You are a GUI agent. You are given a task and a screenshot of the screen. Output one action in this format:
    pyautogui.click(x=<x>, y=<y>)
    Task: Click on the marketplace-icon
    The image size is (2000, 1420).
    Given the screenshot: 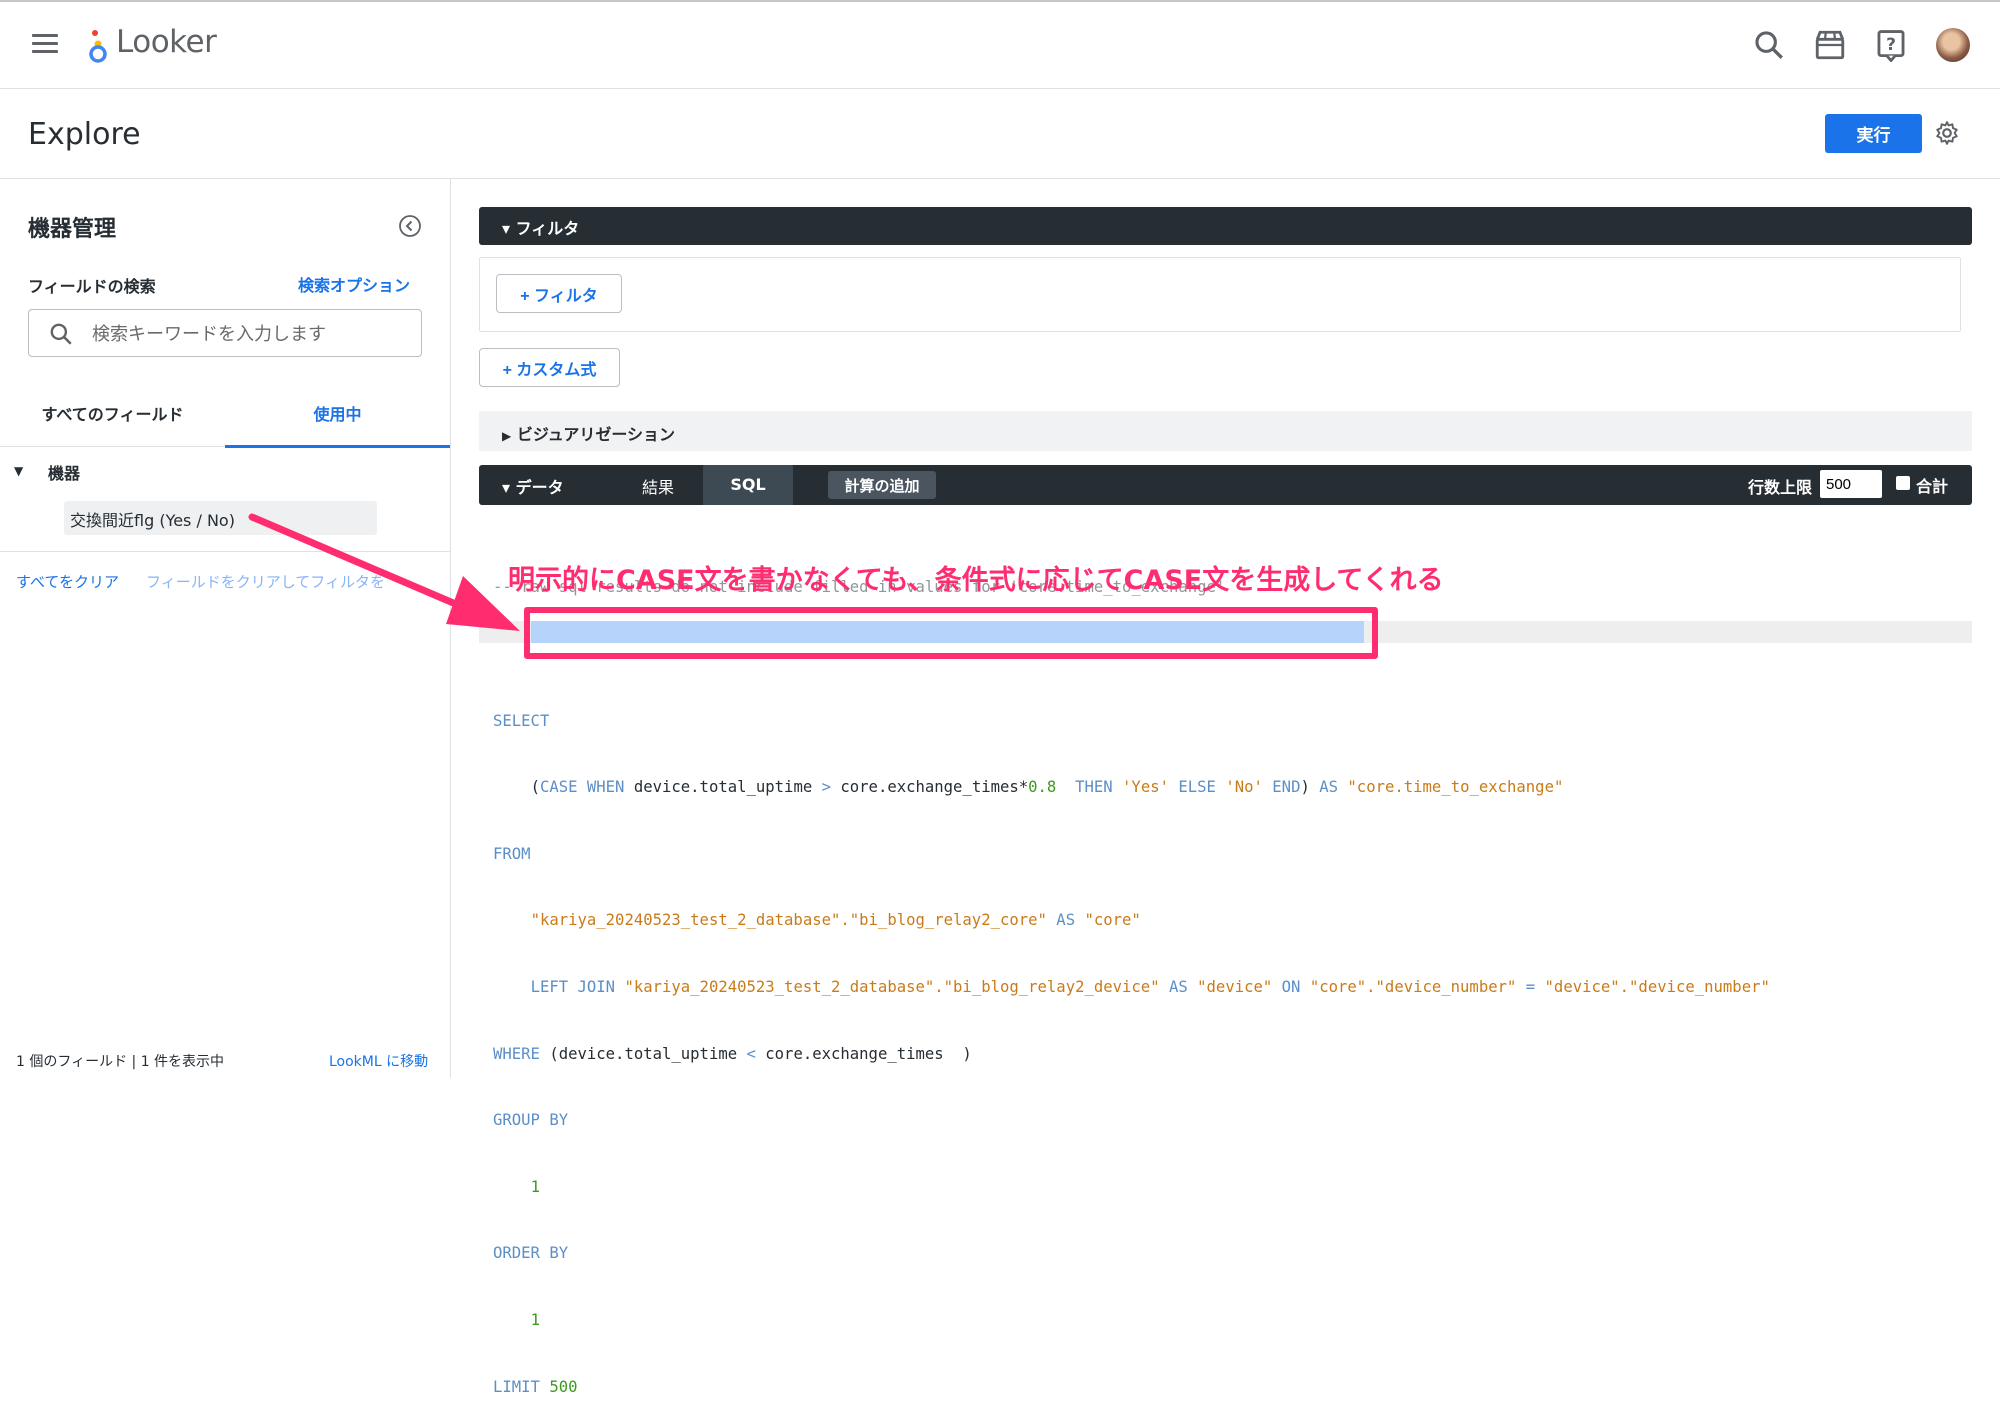 What is the action you would take?
    pyautogui.click(x=1830, y=45)
    